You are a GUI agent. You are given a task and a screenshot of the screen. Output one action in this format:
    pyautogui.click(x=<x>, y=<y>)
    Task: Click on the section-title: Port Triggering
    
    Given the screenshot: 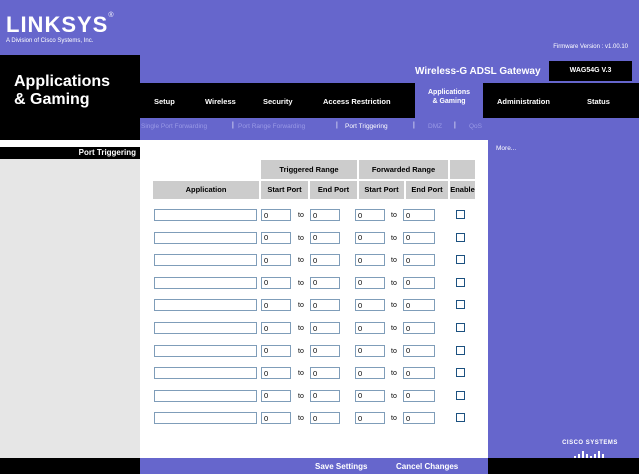 What is the action you would take?
    pyautogui.click(x=107, y=152)
    